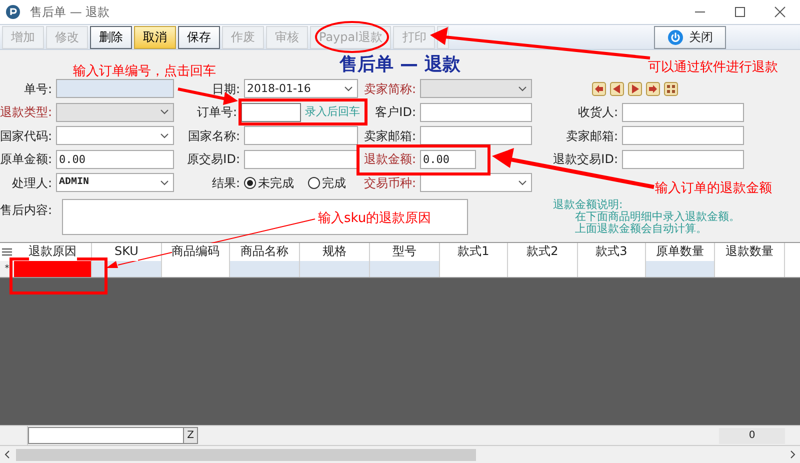 Image resolution: width=800 pixels, height=463 pixels. I want to click on radio-option: 未完成, so click(269, 183).